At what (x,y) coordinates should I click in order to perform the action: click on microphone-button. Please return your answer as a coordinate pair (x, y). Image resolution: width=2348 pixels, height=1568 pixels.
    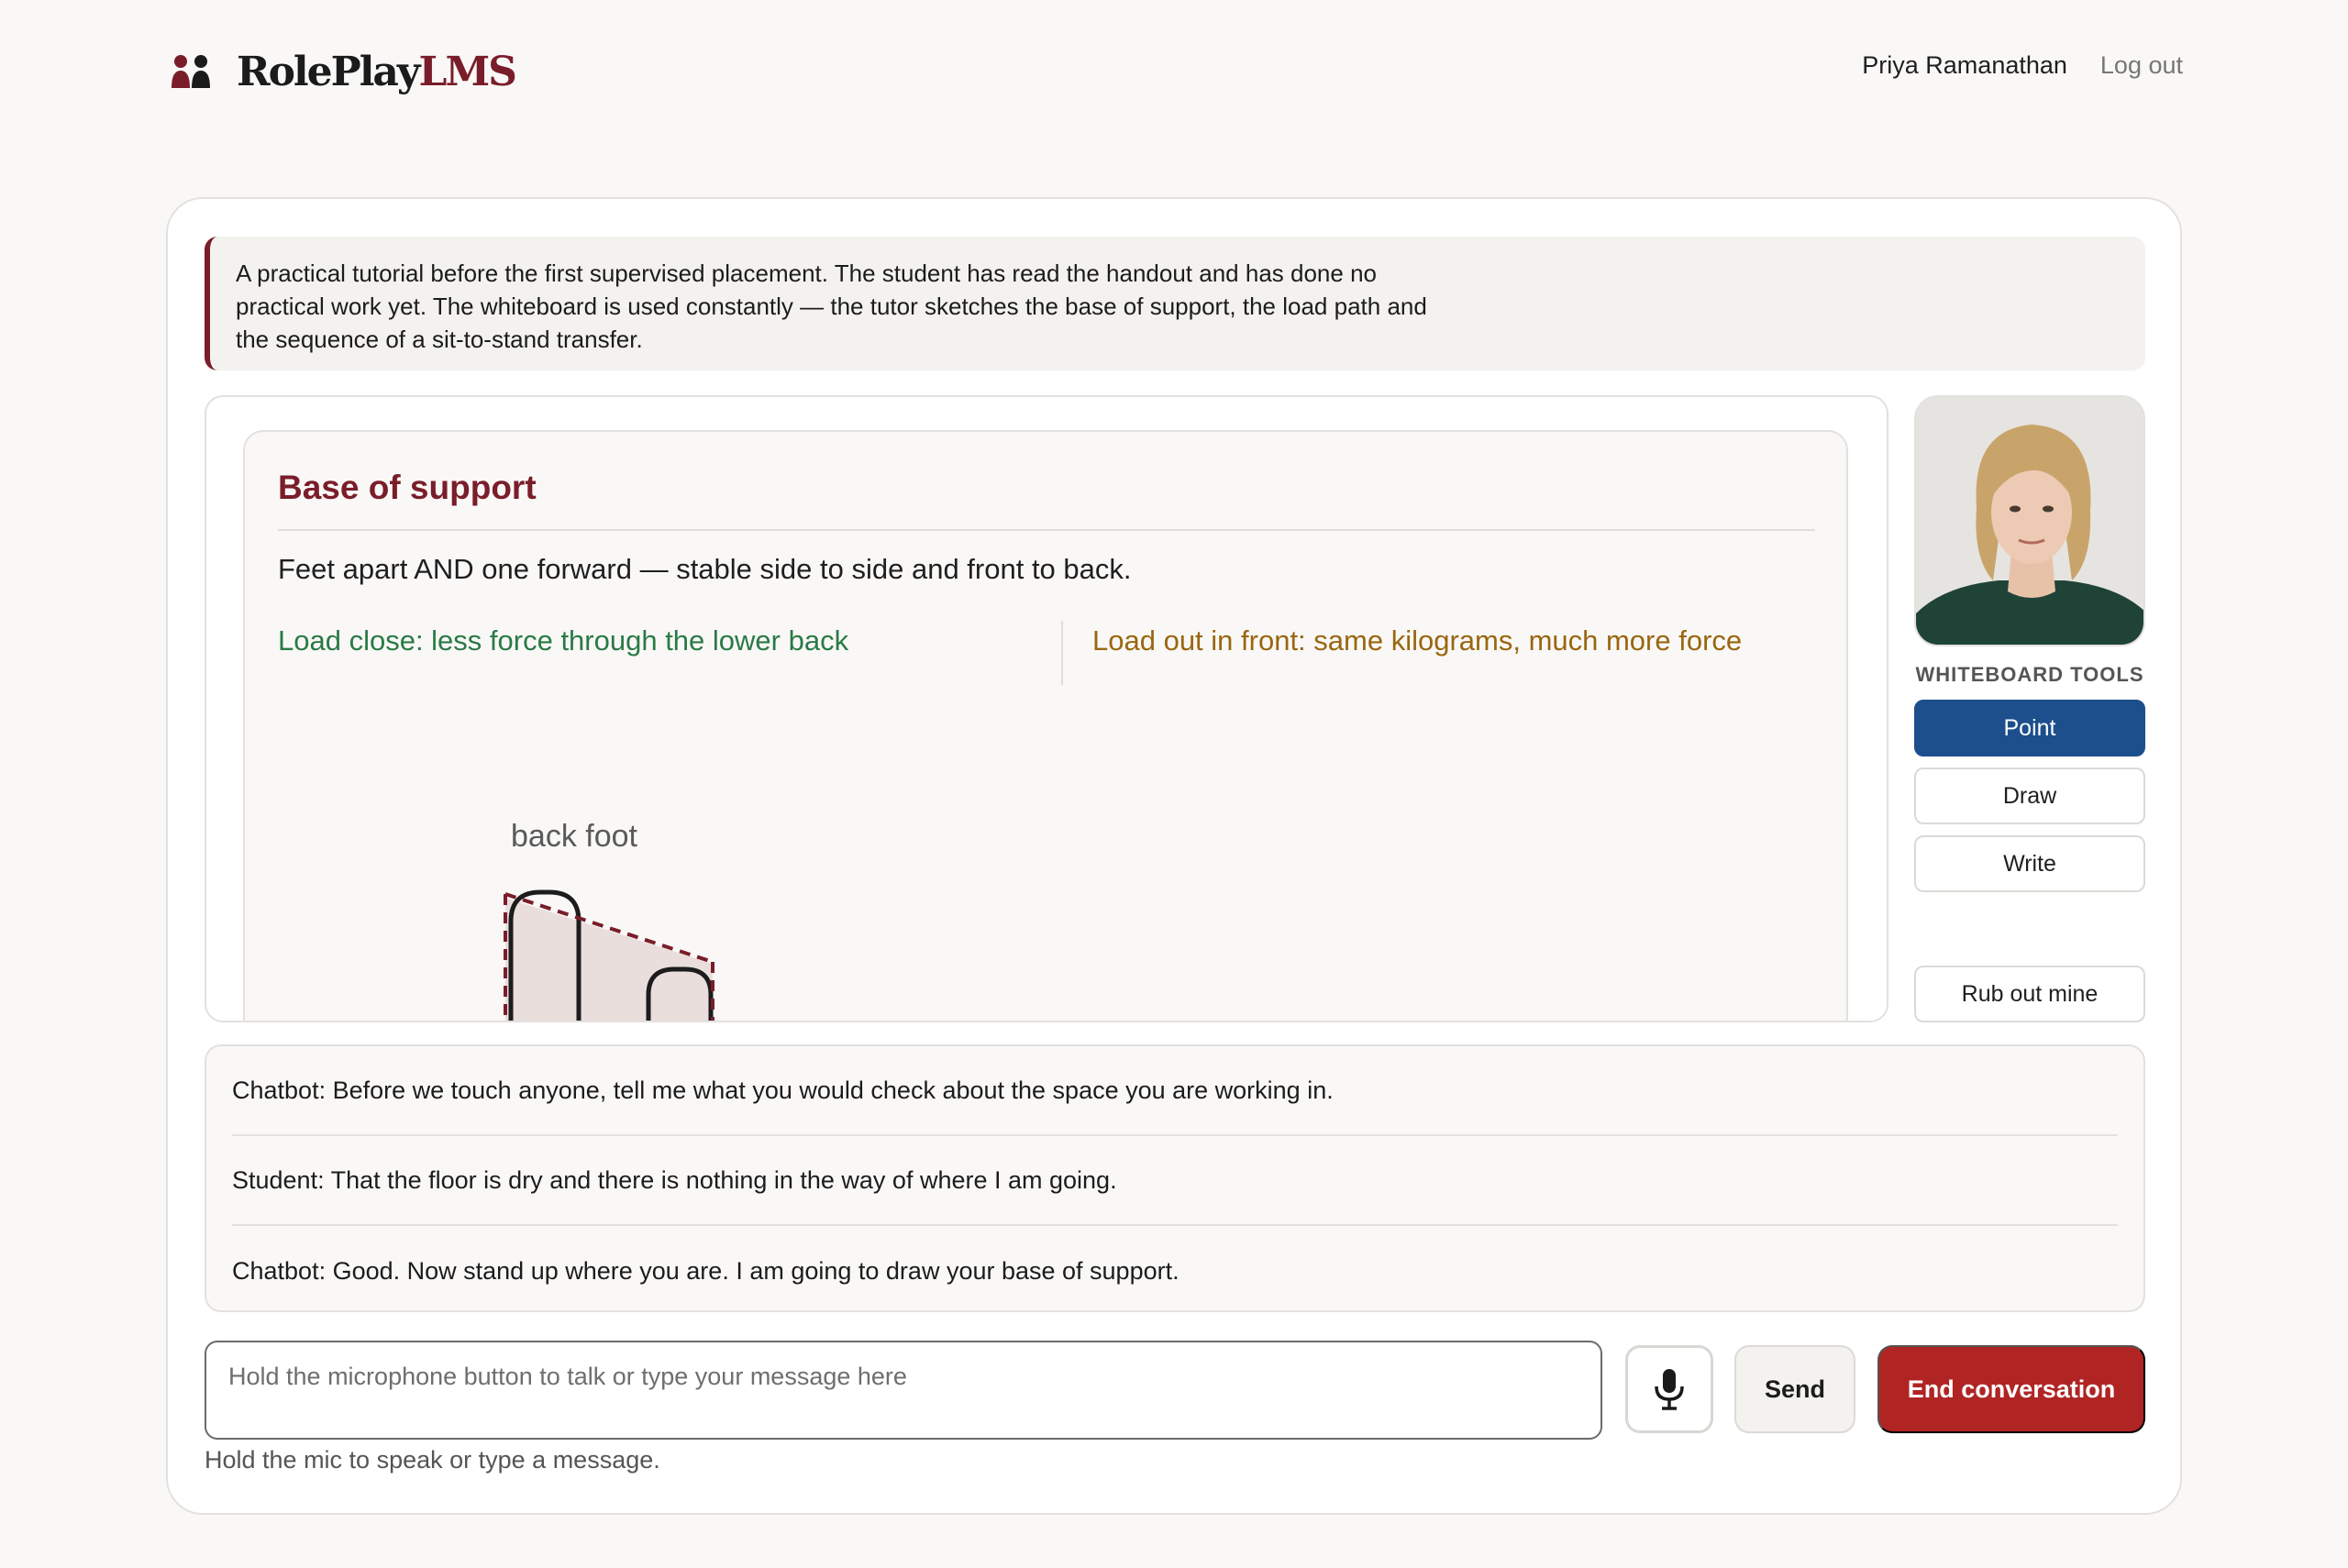
    Looking at the image, I should click on (1669, 1389).